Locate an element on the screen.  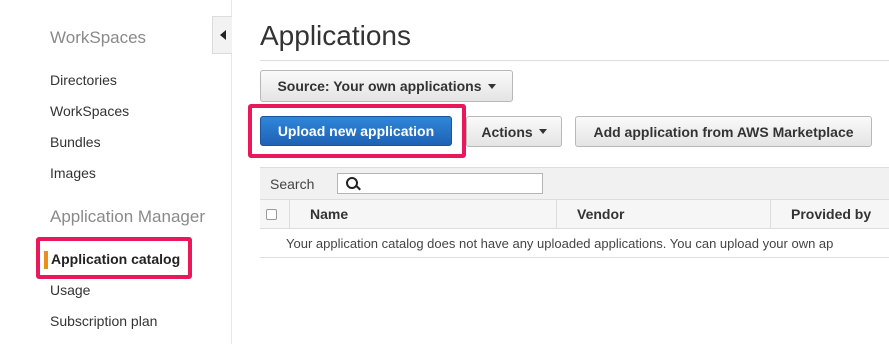
sidebar-item-directories: Directories is located at coordinates (83, 80).